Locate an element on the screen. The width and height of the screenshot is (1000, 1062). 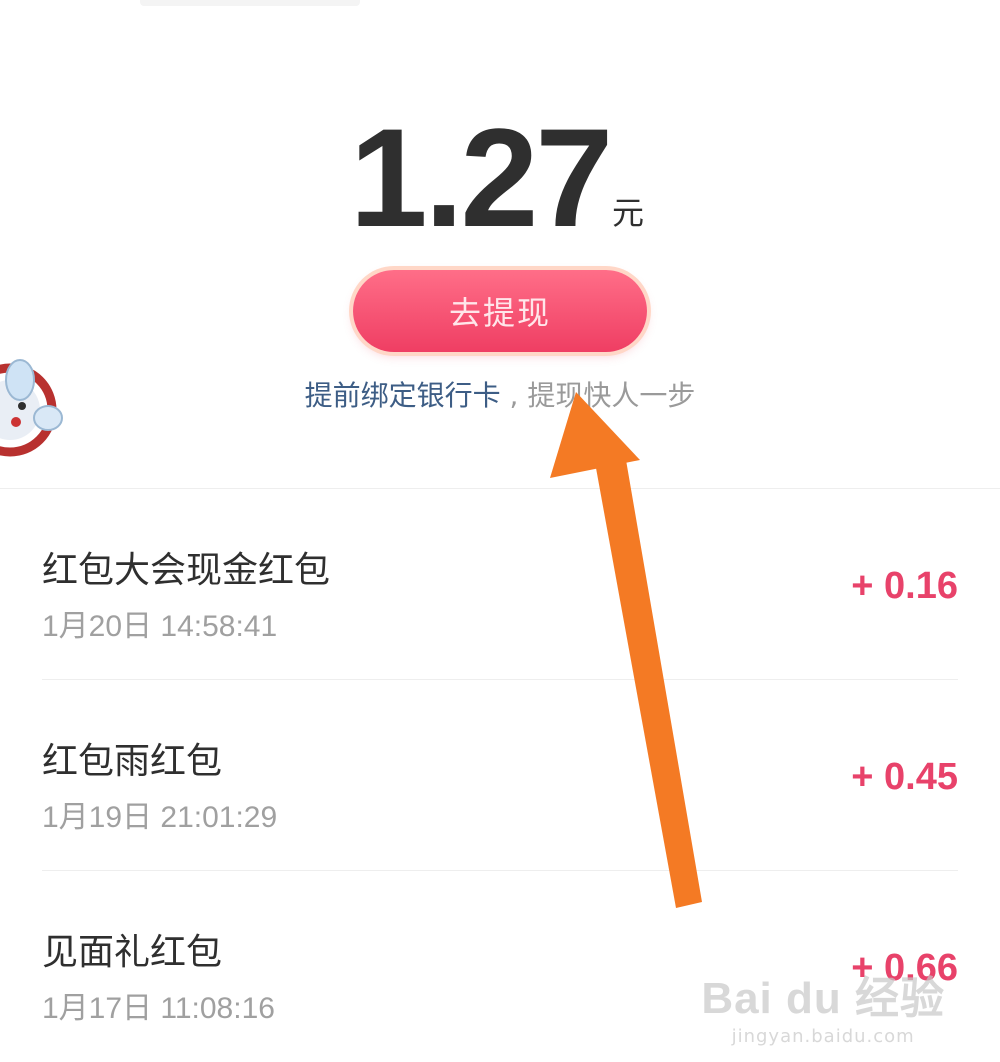
record-time: 1月19日 21:01:29 is located at coordinates (160, 817).